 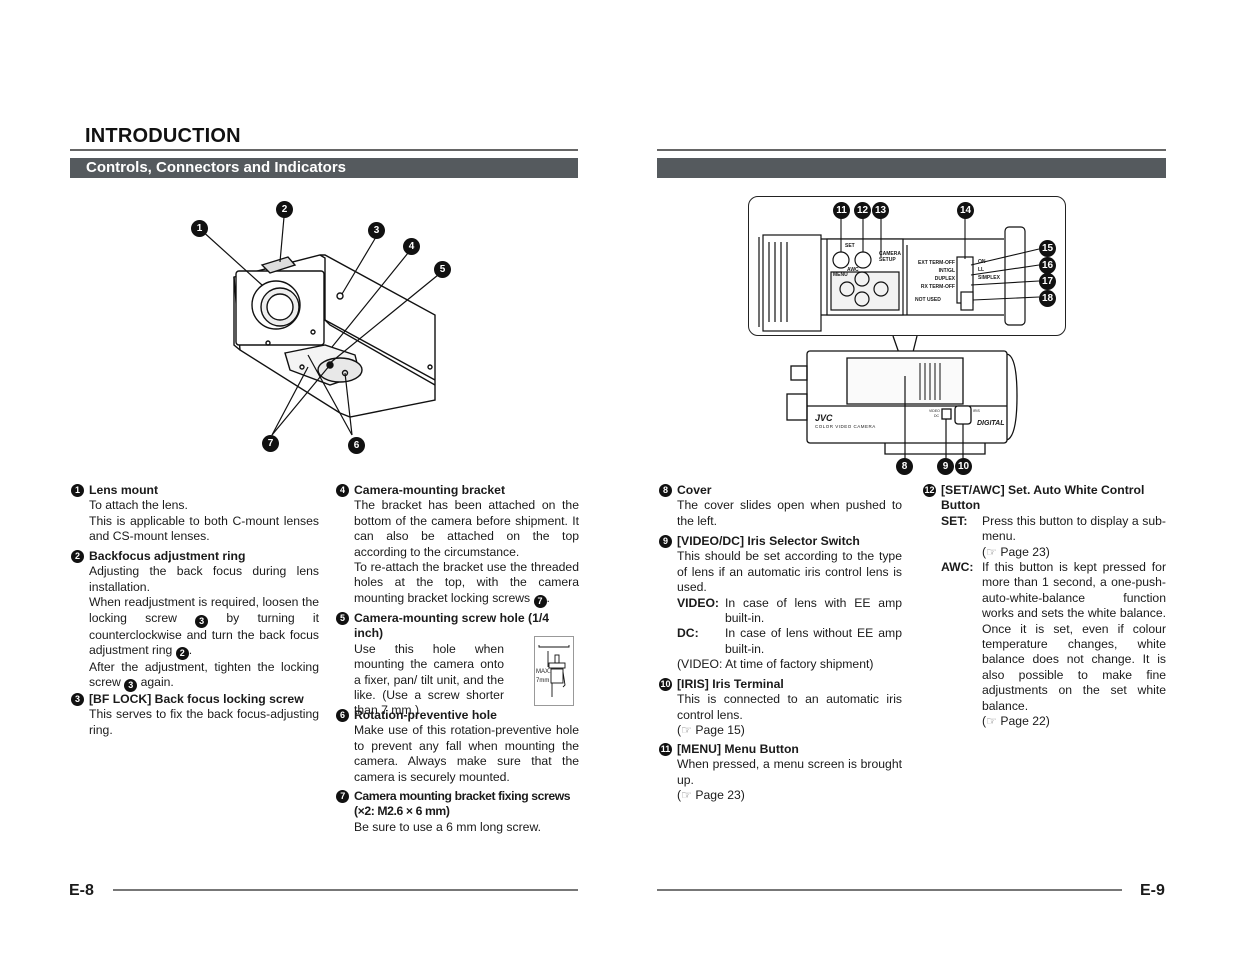 What do you see at coordinates (862, 210) in the screenshot?
I see `callout-12: 12` at bounding box center [862, 210].